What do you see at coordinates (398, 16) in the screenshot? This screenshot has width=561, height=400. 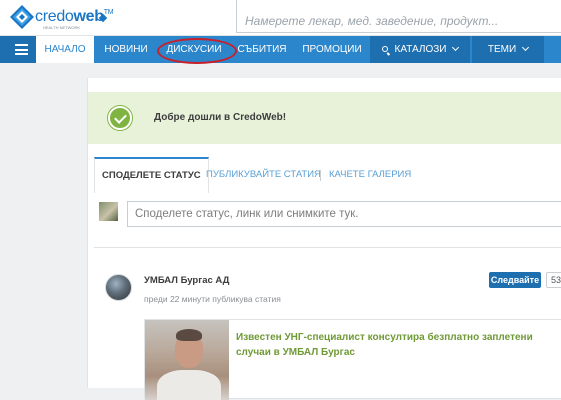 I see `search-input` at bounding box center [398, 16].